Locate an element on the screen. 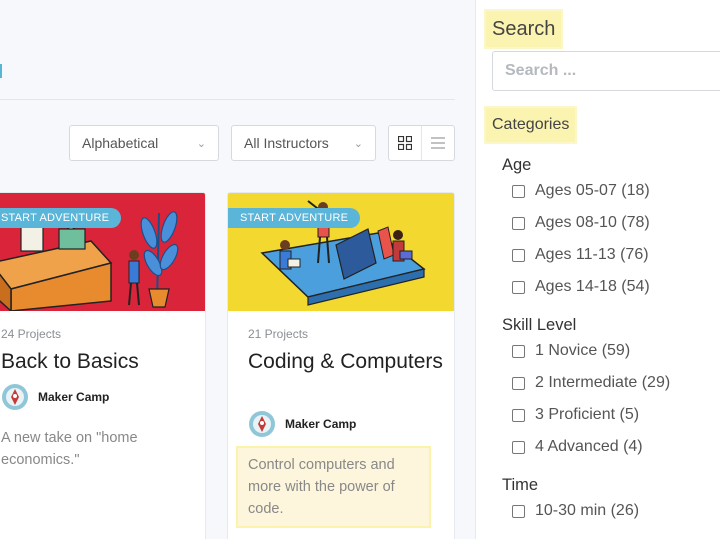  filter-option-label: 1 Novice (59) is located at coordinates (583, 350).